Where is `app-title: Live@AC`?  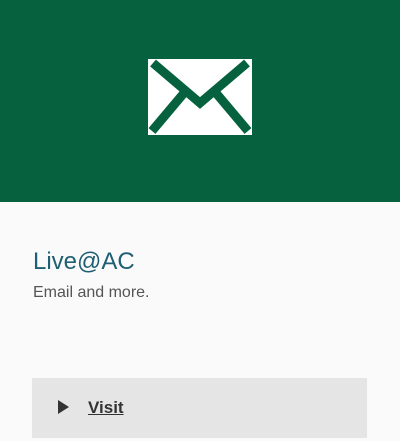 app-title: Live@AC is located at coordinates (84, 261).